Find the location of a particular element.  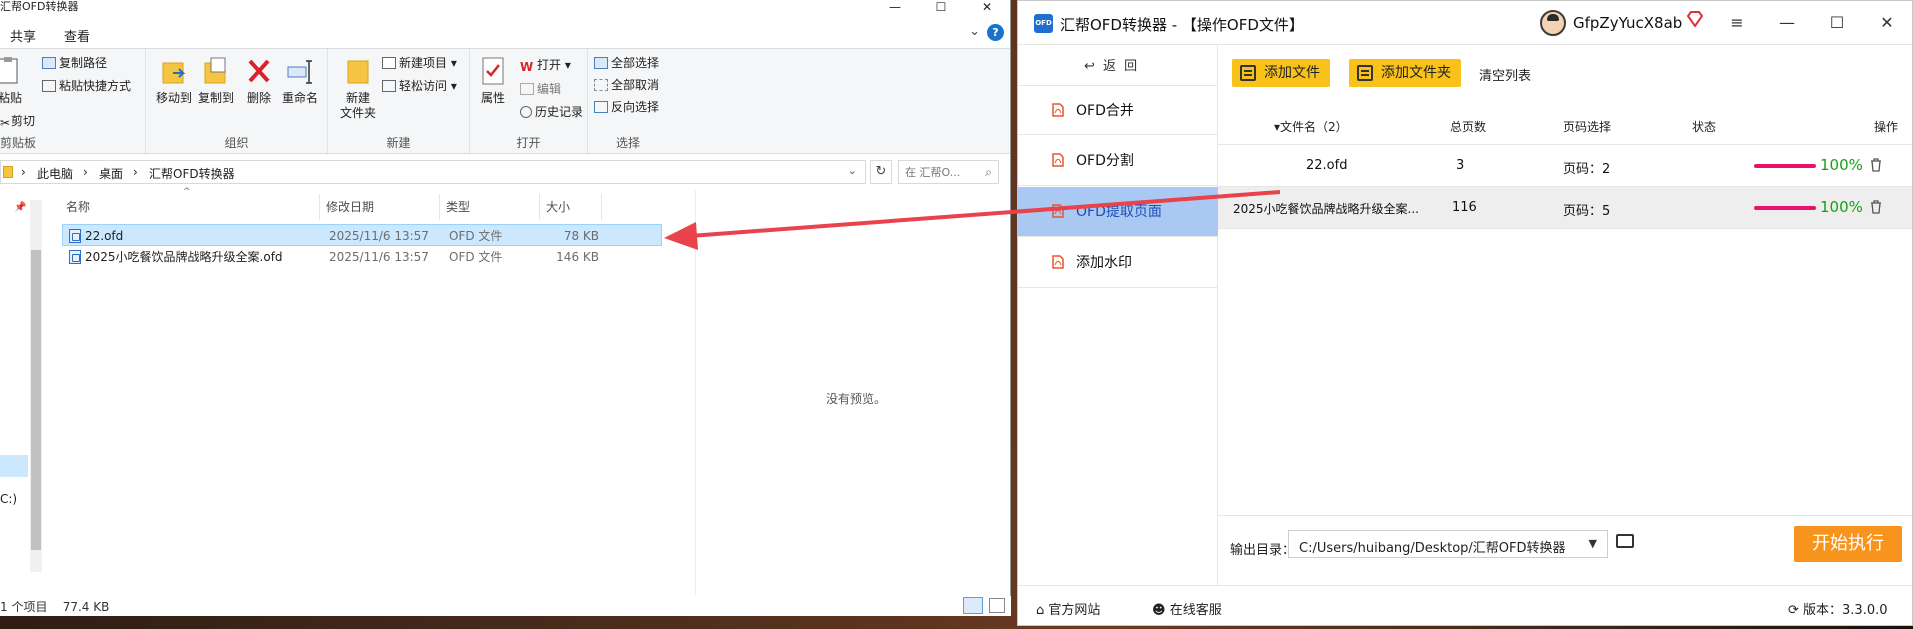

refresh-icon: ↻ is located at coordinates (881, 172).